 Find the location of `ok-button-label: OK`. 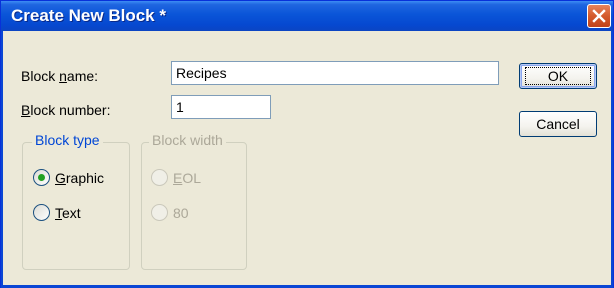

ok-button-label: OK is located at coordinates (558, 76).